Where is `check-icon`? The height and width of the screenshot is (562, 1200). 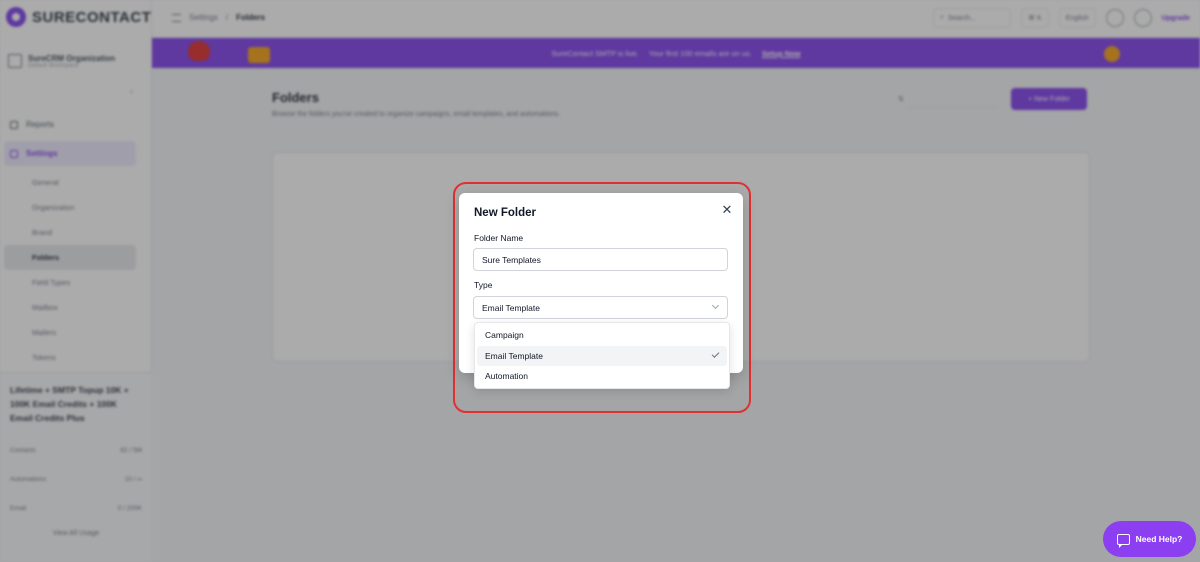
check-icon is located at coordinates (715, 353).